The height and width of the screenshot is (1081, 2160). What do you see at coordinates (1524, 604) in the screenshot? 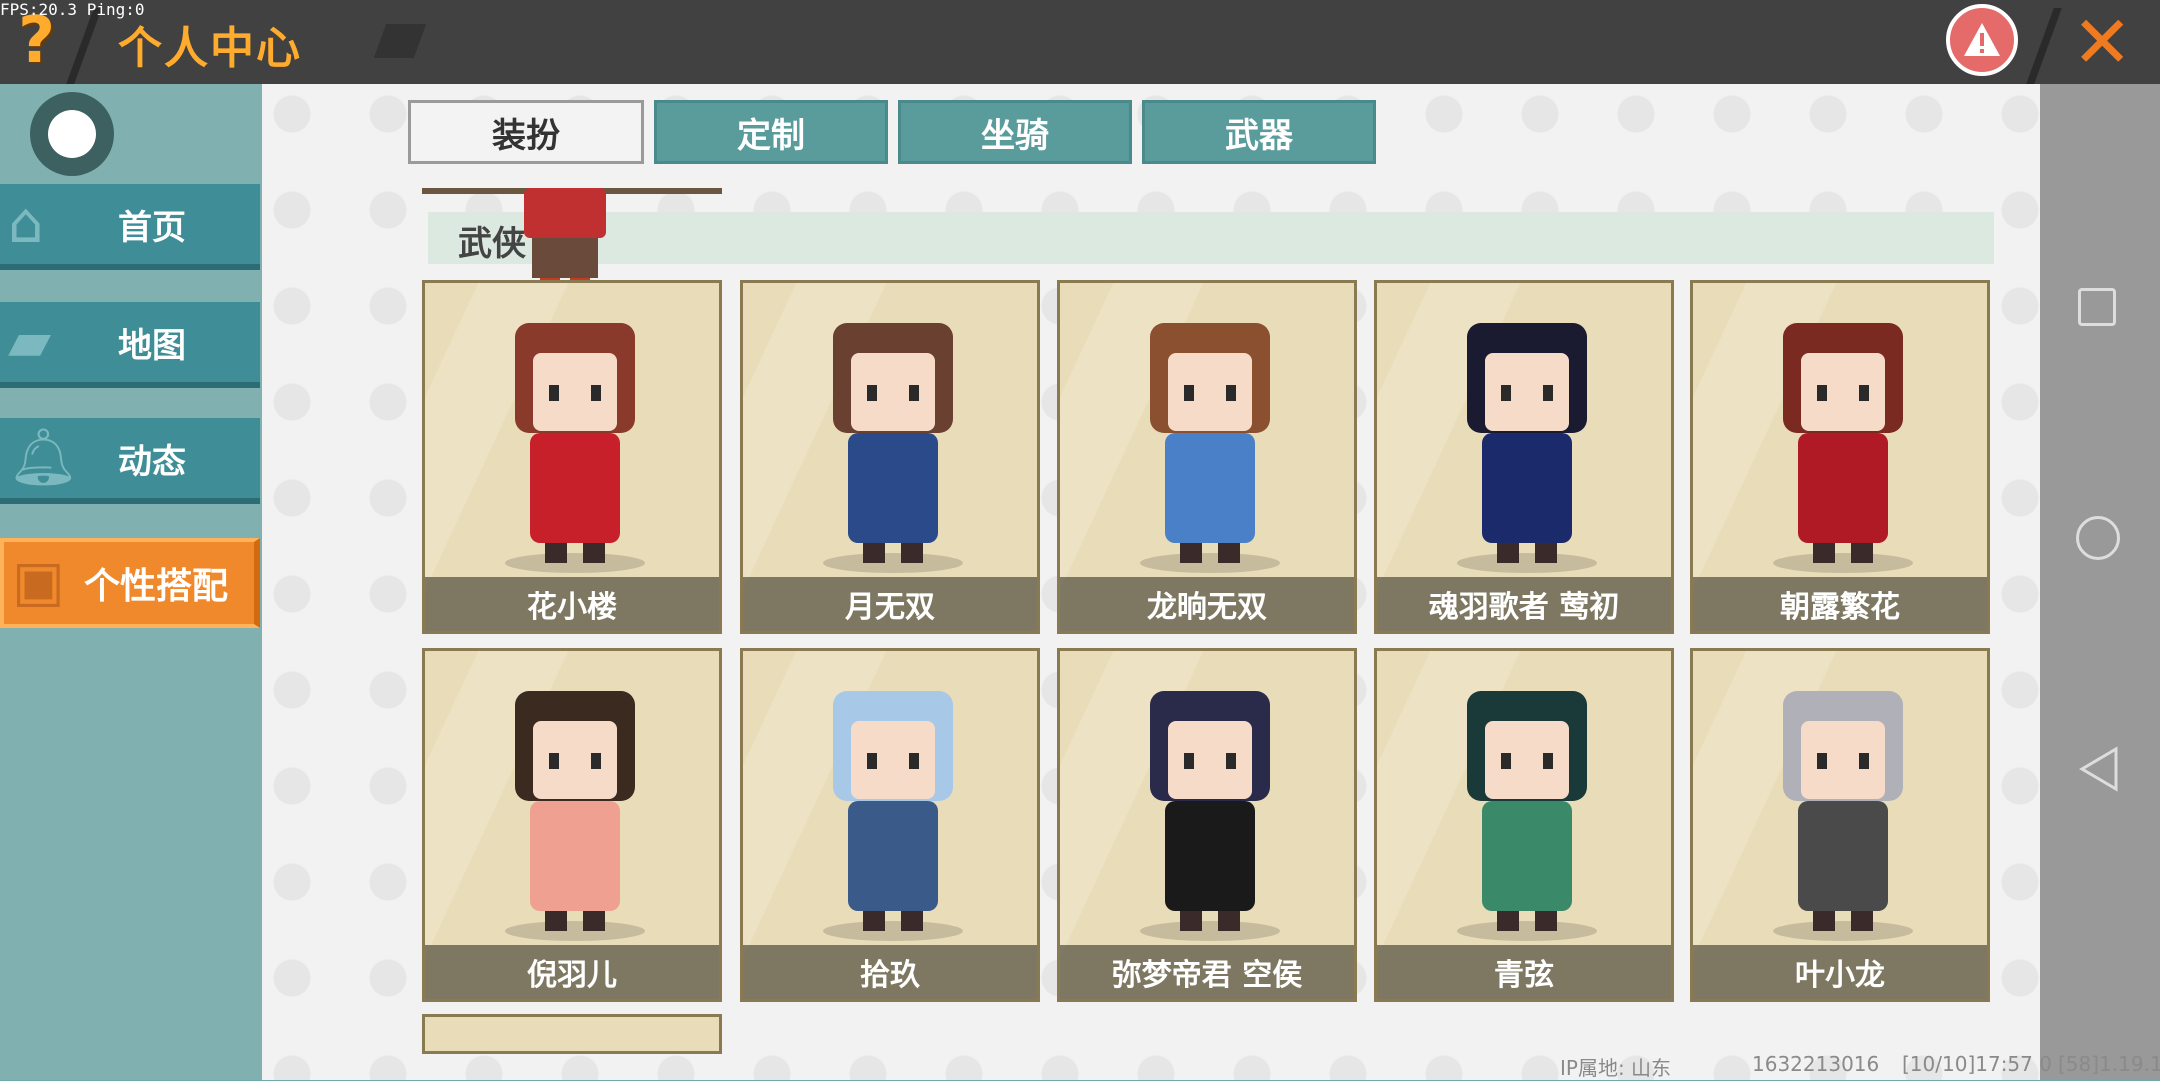
I see `skin-name: 魂羽歌者 莺初` at bounding box center [1524, 604].